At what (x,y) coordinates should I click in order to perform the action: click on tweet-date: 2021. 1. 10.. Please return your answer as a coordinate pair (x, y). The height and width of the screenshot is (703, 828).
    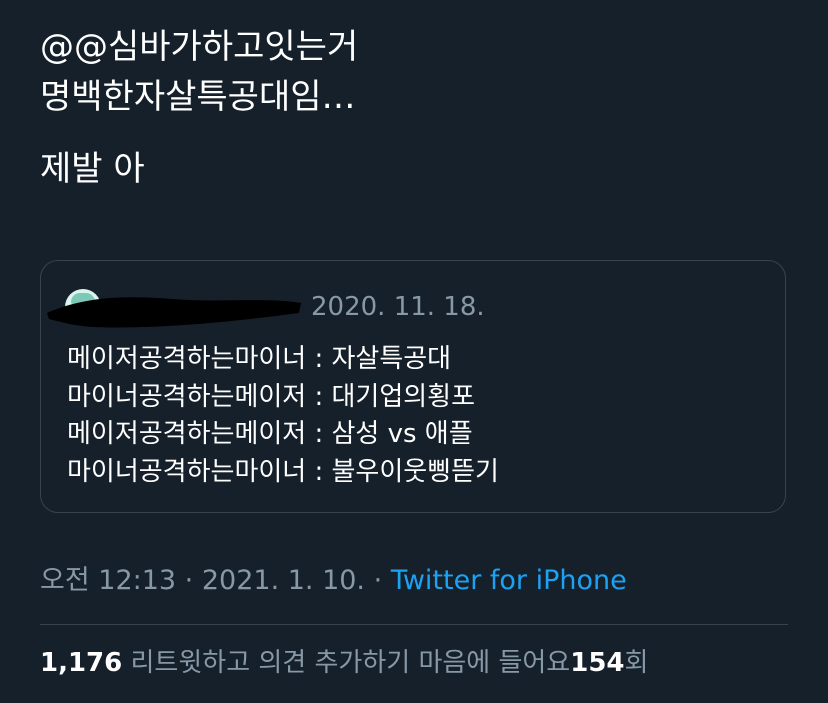
    Looking at the image, I should click on (283, 580).